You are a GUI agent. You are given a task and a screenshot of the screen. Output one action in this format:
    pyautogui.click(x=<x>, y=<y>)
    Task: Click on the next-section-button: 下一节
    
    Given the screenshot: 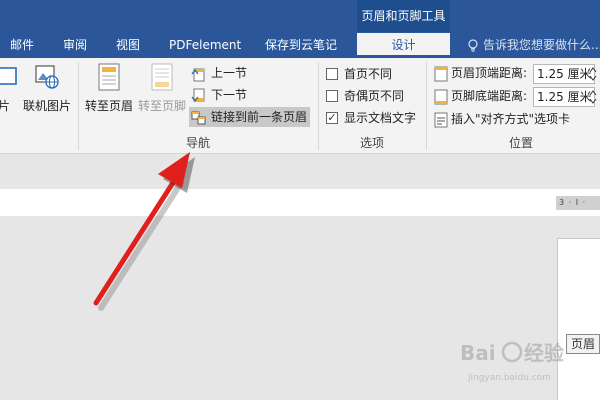 What is the action you would take?
    pyautogui.click(x=219, y=95)
    